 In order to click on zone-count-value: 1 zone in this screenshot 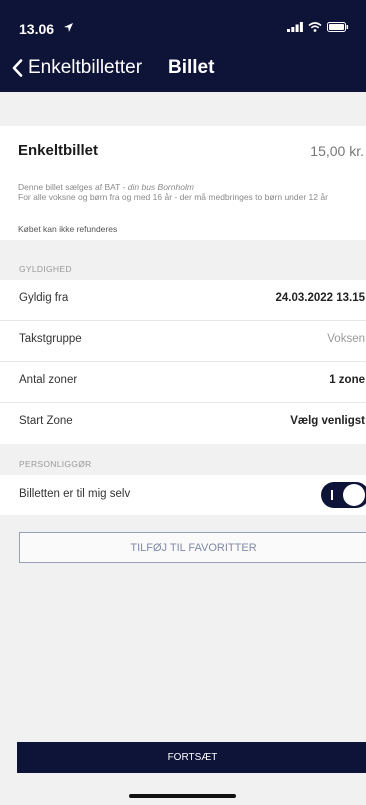, I will do `click(347, 380)`.